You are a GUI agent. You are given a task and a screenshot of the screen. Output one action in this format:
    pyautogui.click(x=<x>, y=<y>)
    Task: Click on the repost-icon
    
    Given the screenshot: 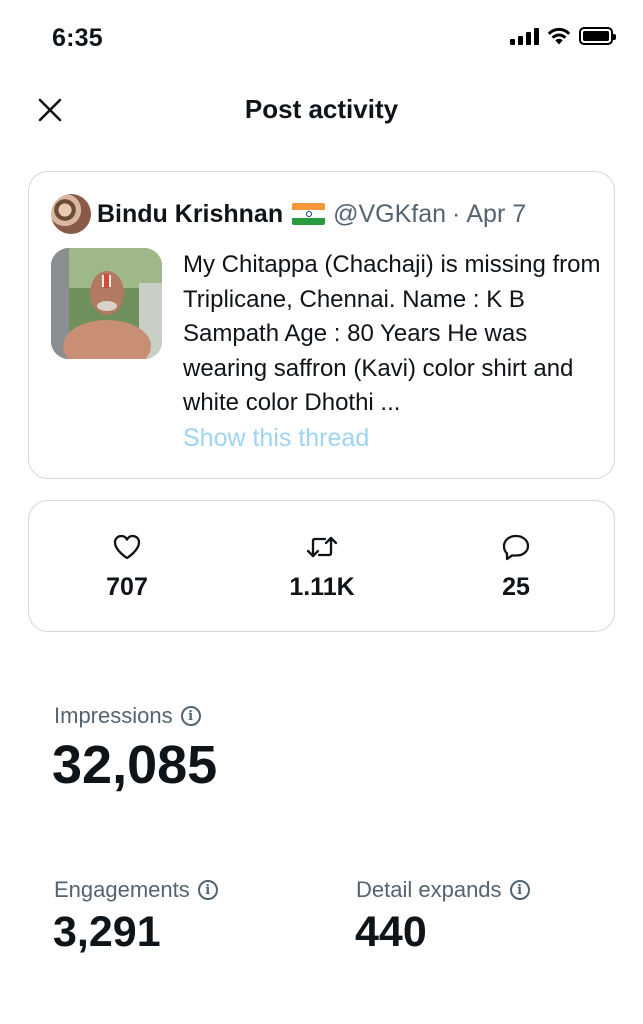 What is the action you would take?
    pyautogui.click(x=322, y=547)
    